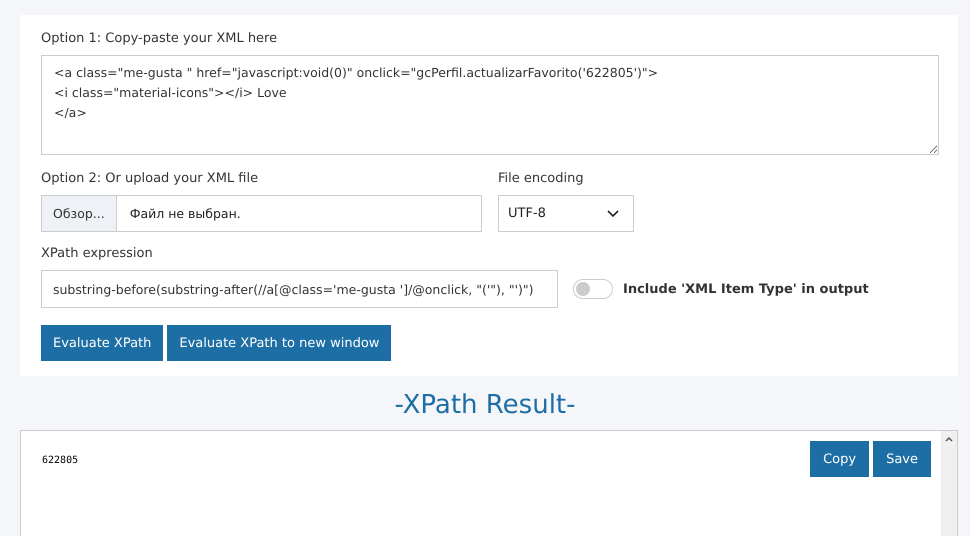 This screenshot has height=536, width=970. What do you see at coordinates (261, 213) in the screenshot?
I see `file-input: Обзор... Файл не выбран.` at bounding box center [261, 213].